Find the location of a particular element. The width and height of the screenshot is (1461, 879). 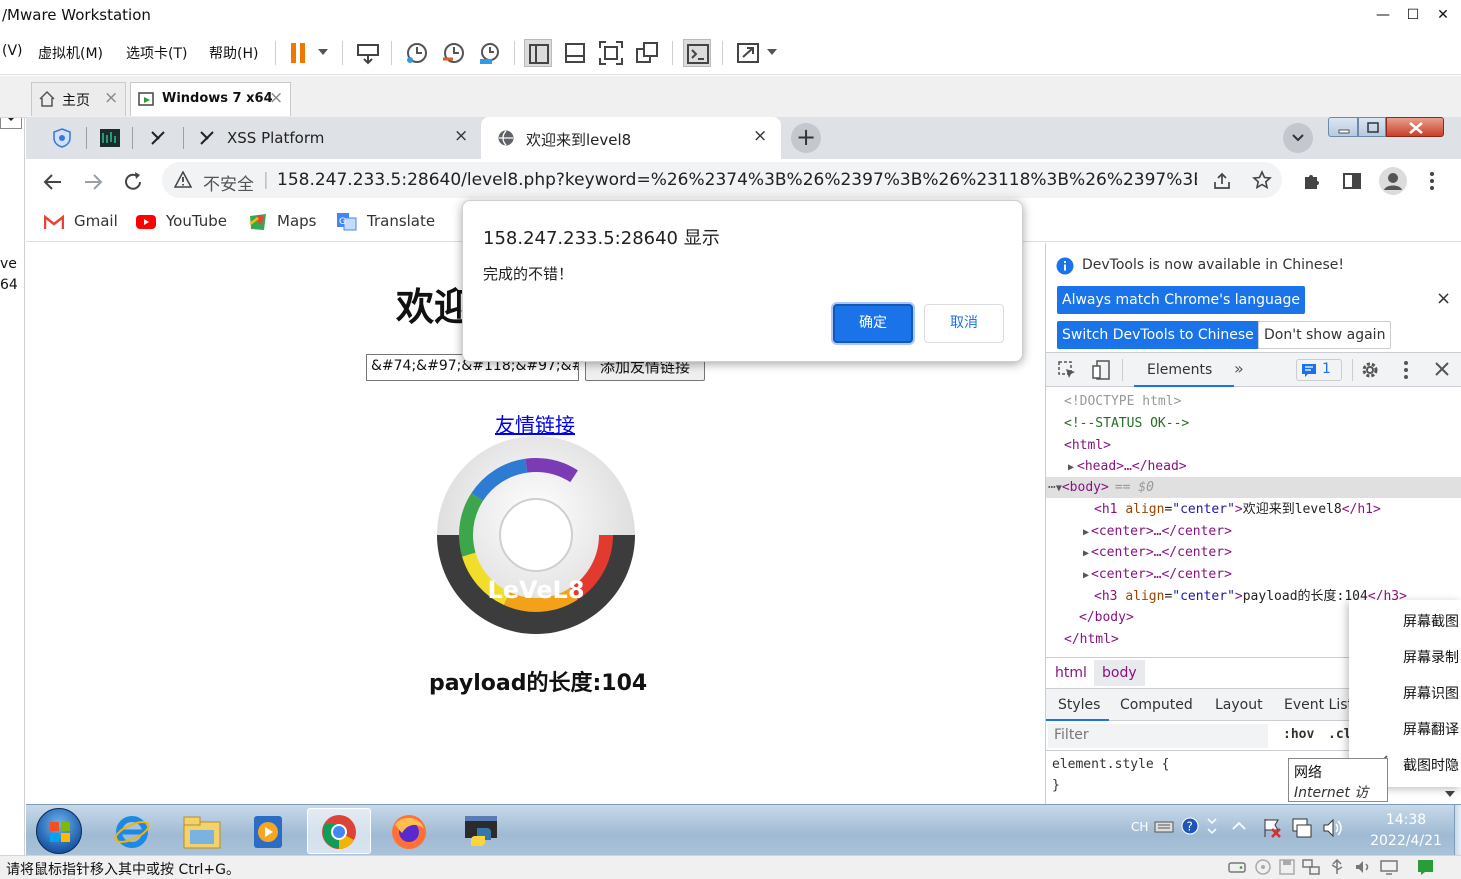

tab-elements: Elements is located at coordinates (1184, 370).